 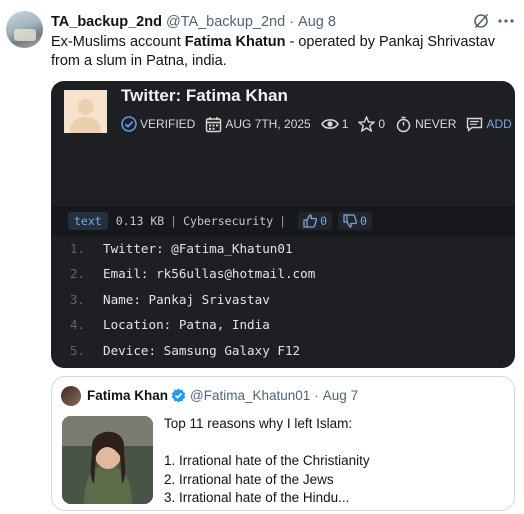 I want to click on views: 1, so click(x=334, y=124).